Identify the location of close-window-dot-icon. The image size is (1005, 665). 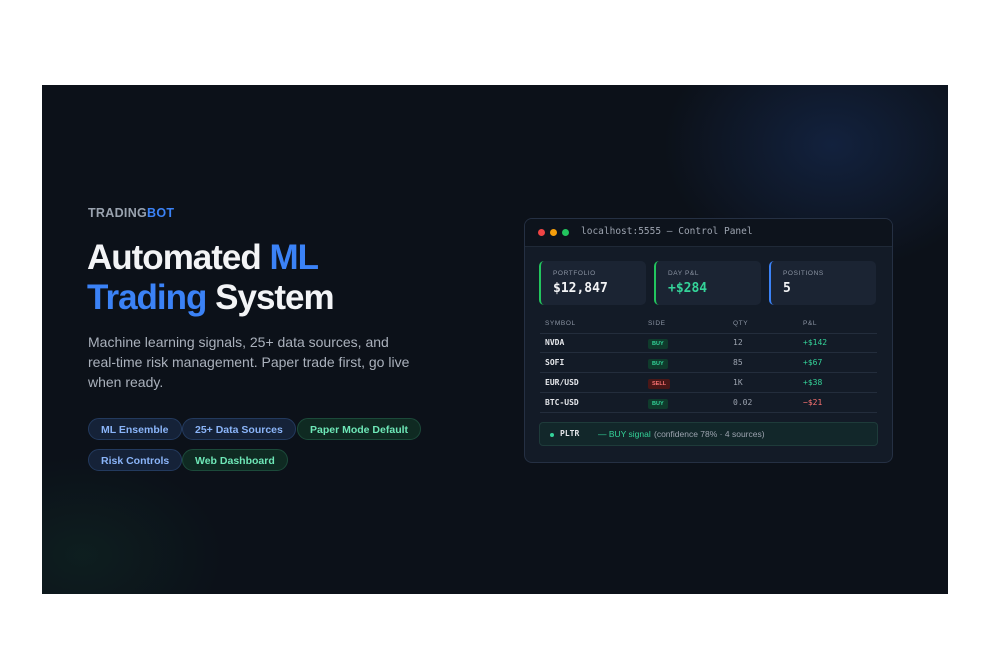
(541, 232).